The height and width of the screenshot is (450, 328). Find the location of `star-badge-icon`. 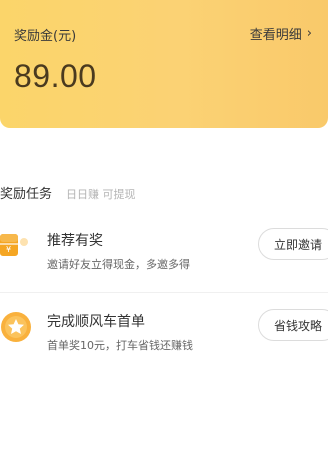

star-badge-icon is located at coordinates (16, 327).